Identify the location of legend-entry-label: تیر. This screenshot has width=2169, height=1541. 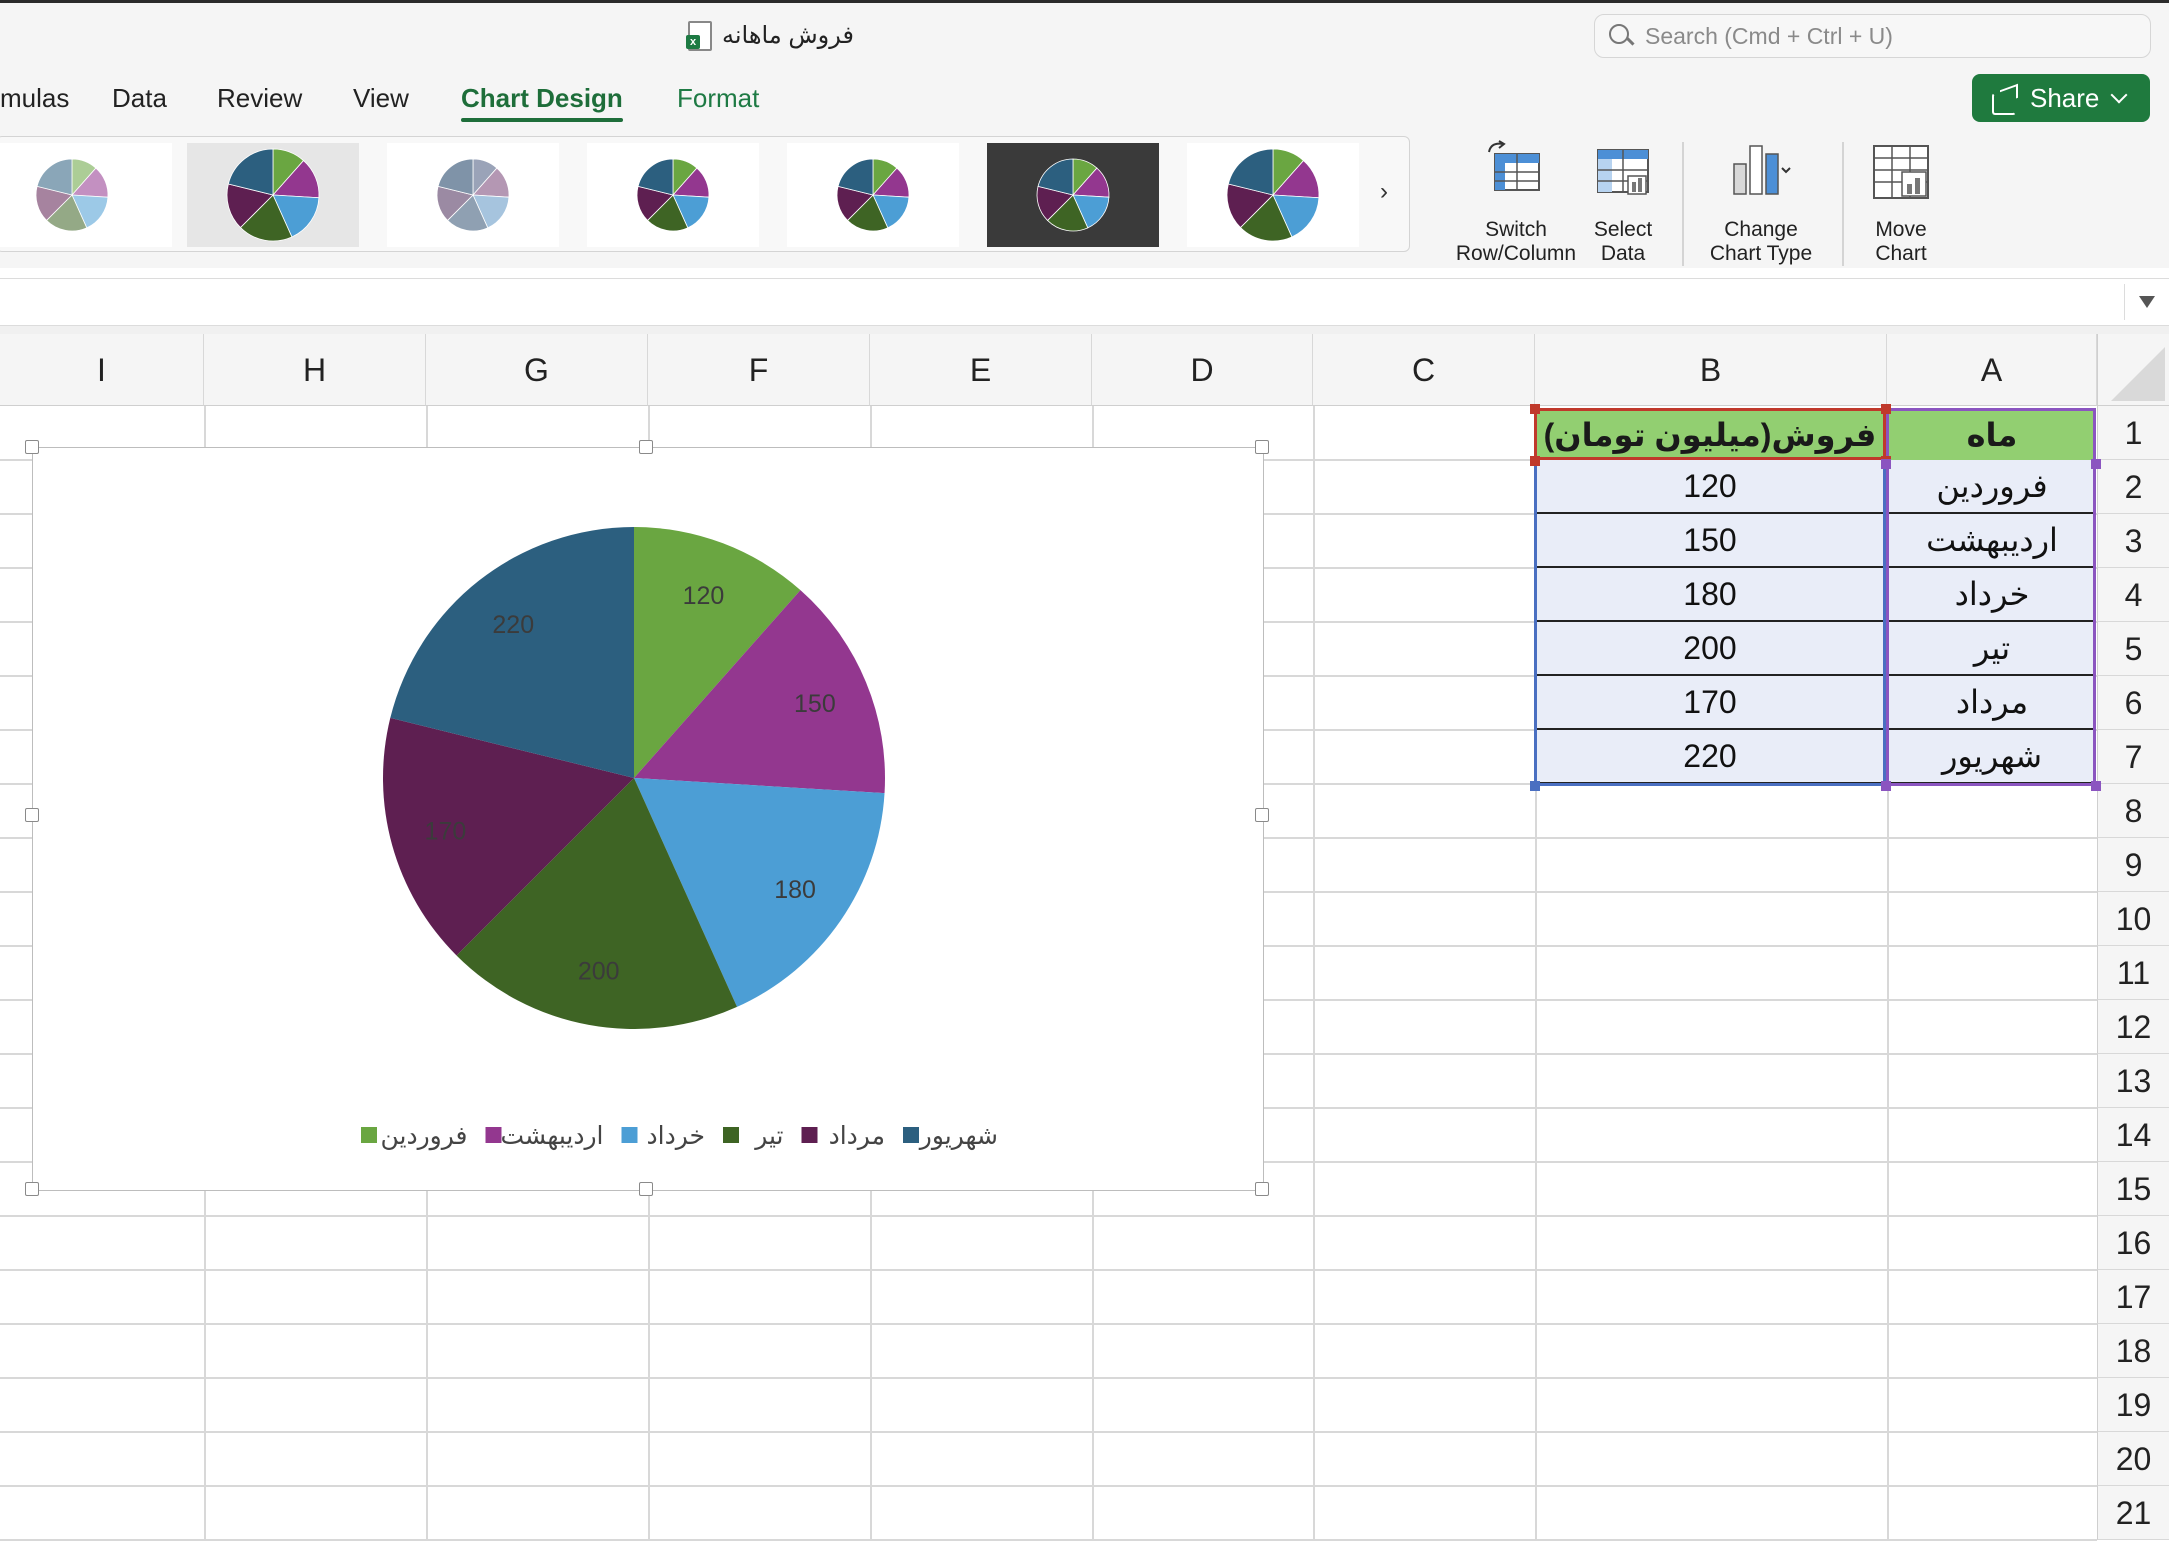
(768, 1135).